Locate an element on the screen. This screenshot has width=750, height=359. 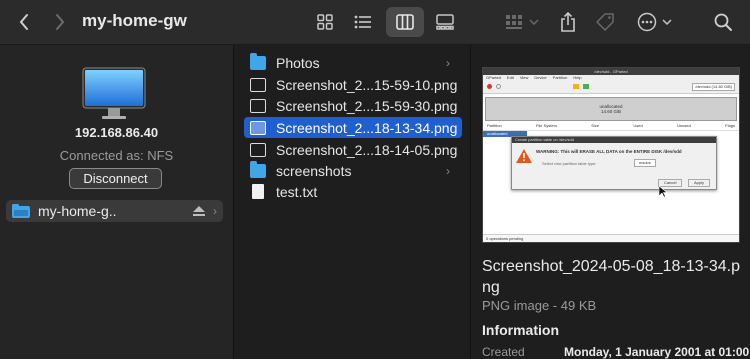
group-button is located at coordinates (522, 22).